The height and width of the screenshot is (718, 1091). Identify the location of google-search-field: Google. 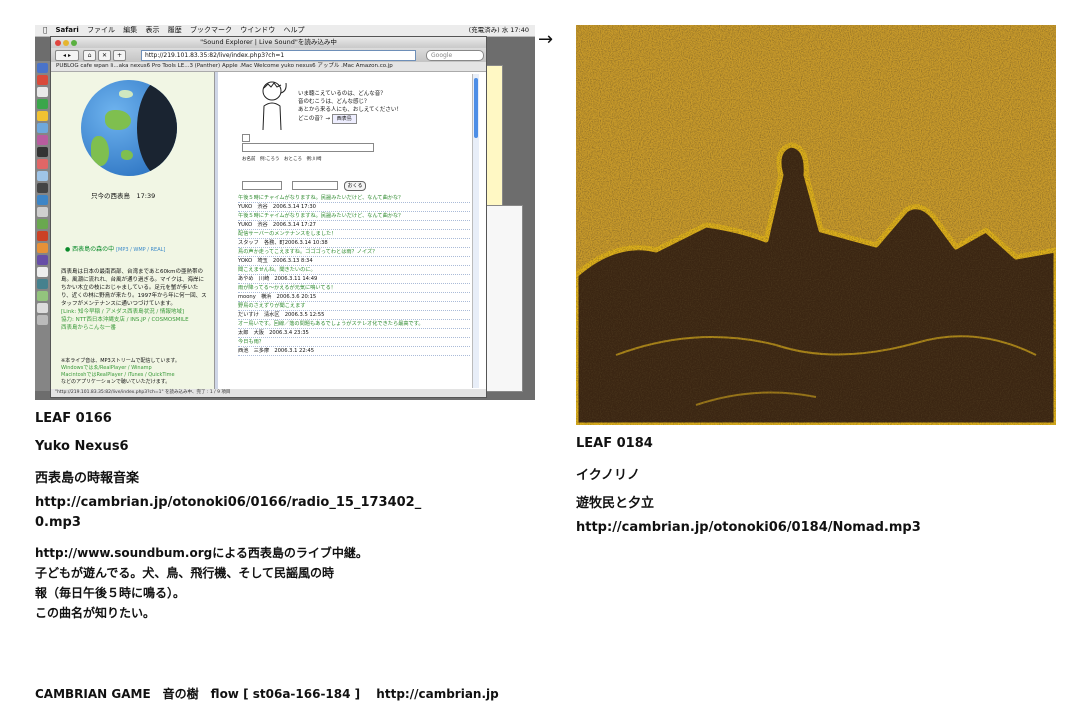
(455, 55).